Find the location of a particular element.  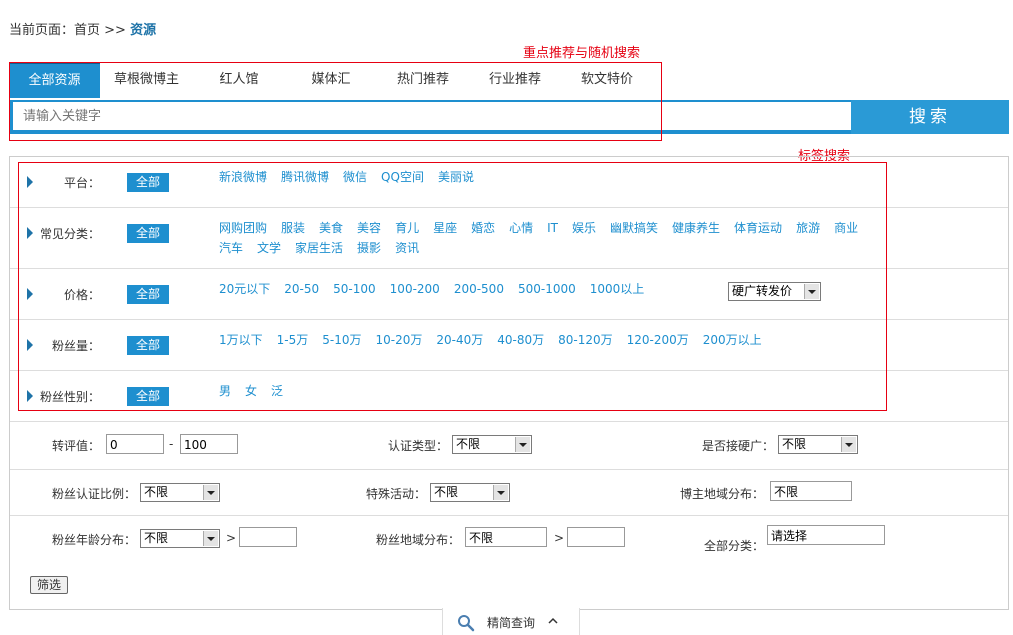

all-category-label: 全部分类： is located at coordinates (734, 546).